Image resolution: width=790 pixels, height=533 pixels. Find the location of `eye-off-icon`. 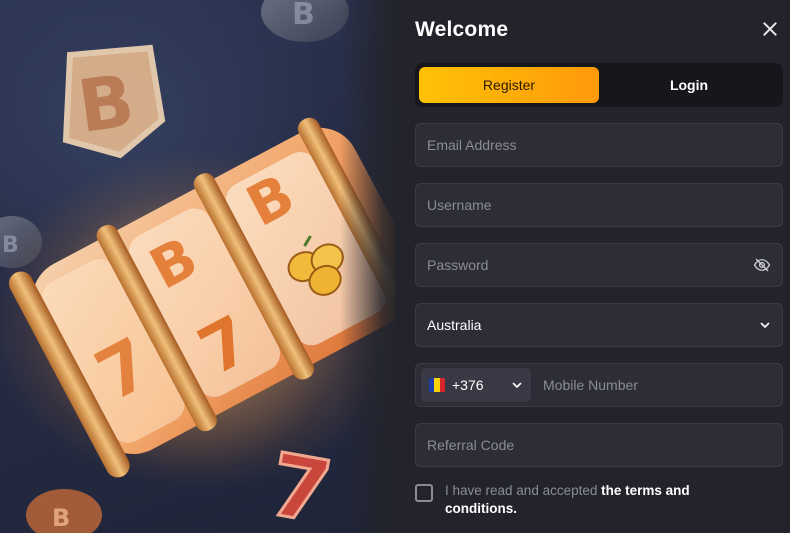

eye-off-icon is located at coordinates (762, 265).